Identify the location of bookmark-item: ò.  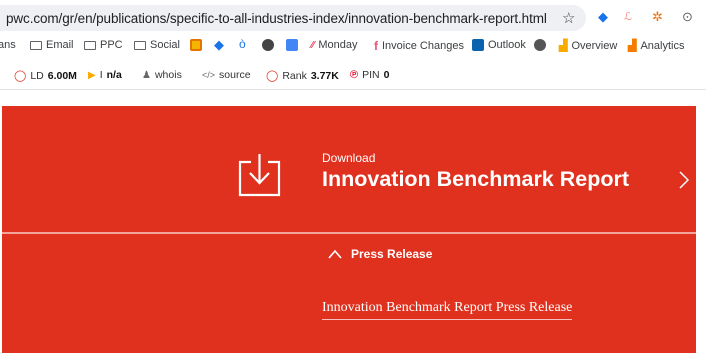
(242, 44).